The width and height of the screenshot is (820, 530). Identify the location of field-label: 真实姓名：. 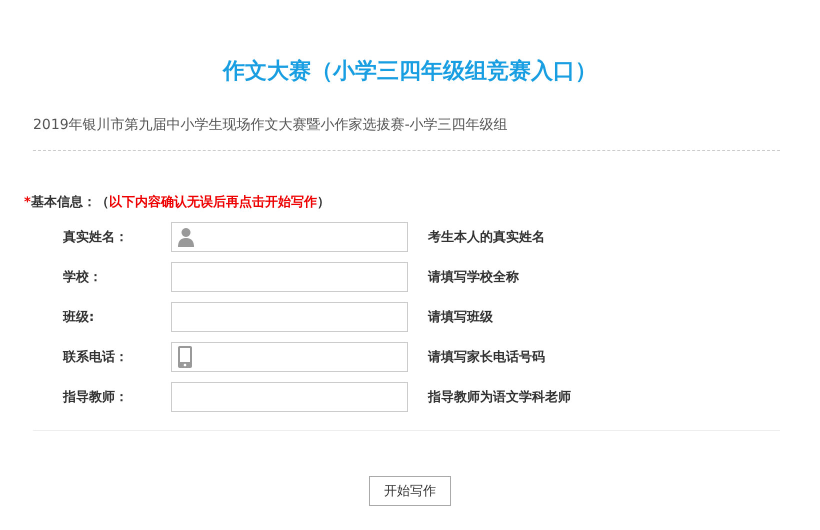
(96, 237).